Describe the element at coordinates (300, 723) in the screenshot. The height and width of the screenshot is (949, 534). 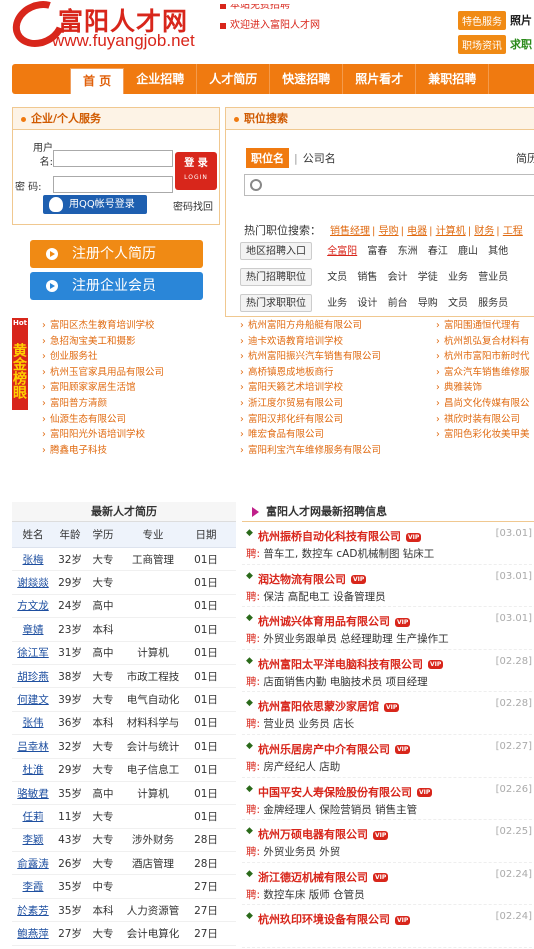
I see `job-positions: 聘: 营业员 业务员 店长` at that location.